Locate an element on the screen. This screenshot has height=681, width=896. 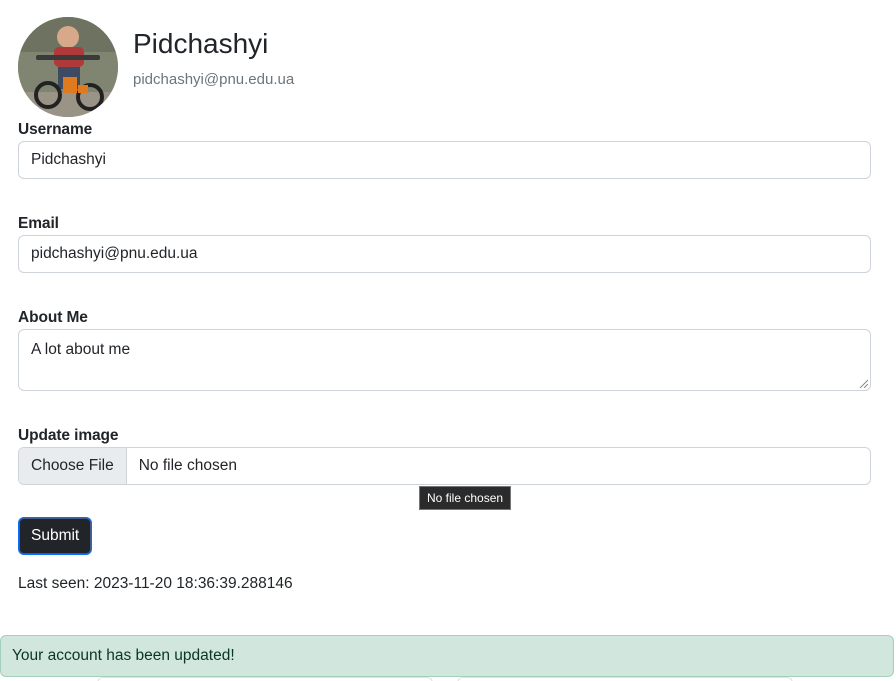
about-text: A lot about me is located at coordinates (81, 349).